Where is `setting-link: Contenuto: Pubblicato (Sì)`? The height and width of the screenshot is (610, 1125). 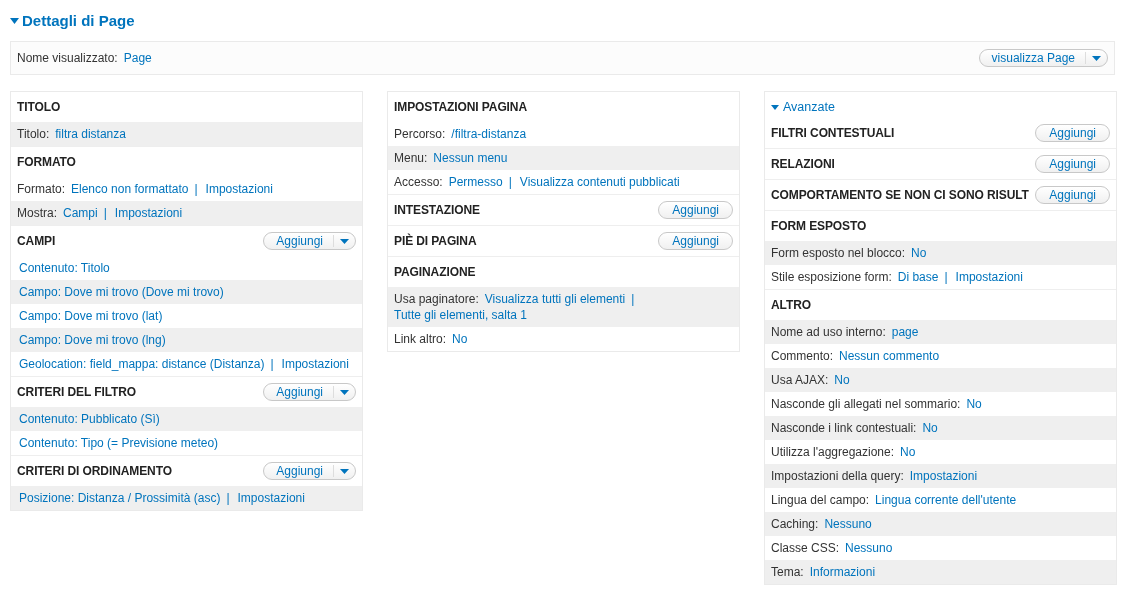 setting-link: Contenuto: Pubblicato (Sì) is located at coordinates (89, 419).